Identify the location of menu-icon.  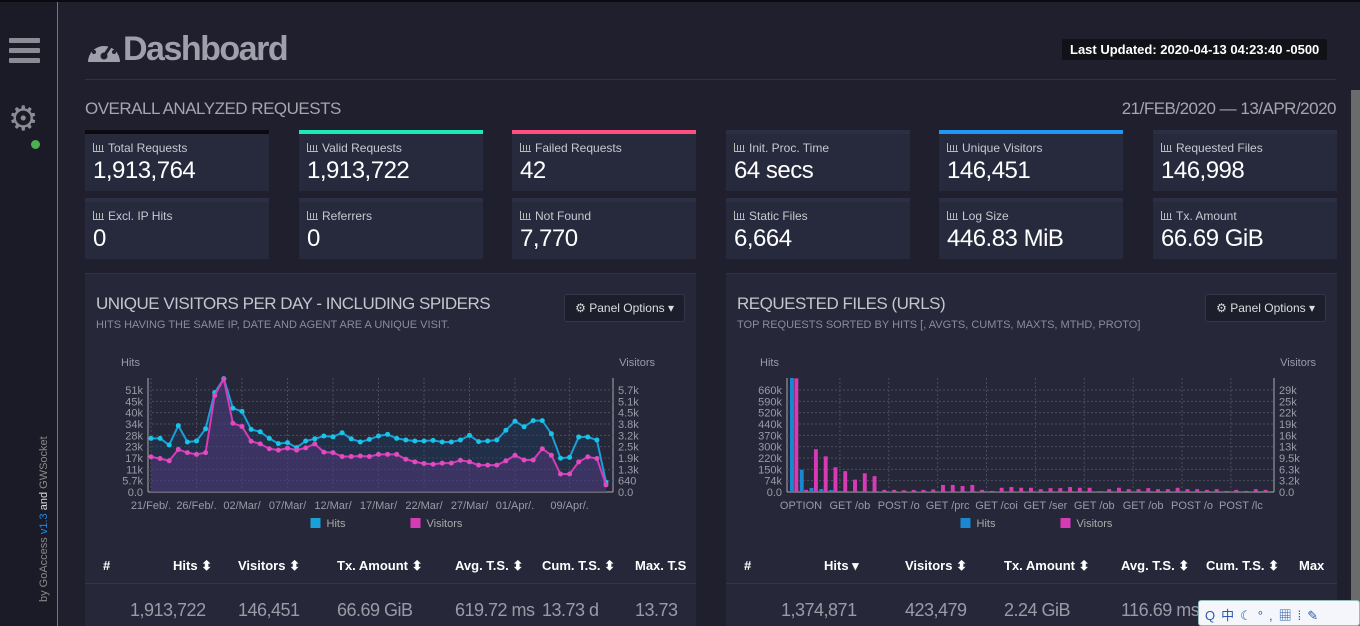
(24, 53).